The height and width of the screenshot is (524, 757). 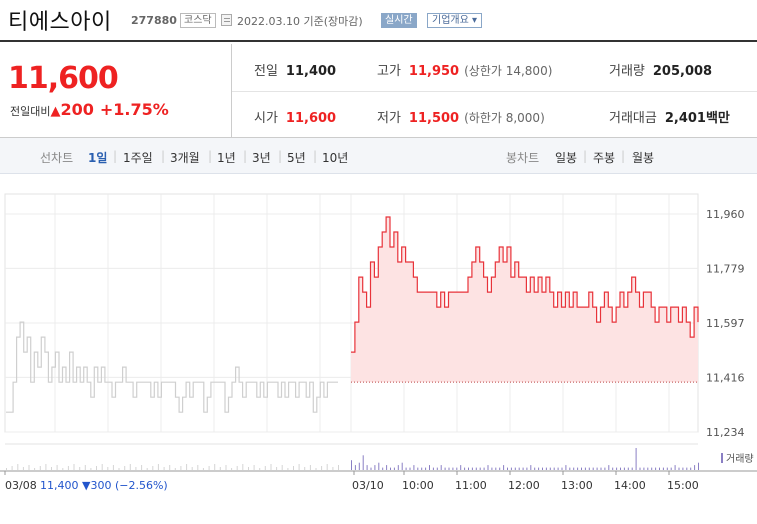 What do you see at coordinates (683, 485) in the screenshot?
I see `x-tick-label: 15:00` at bounding box center [683, 485].